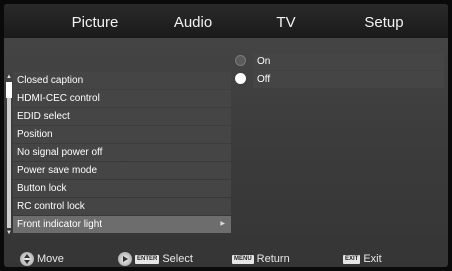 Image resolution: width=452 pixels, height=271 pixels. What do you see at coordinates (122, 224) in the screenshot?
I see `menu-item-front-indicator-light: Front indicator light ▶` at bounding box center [122, 224].